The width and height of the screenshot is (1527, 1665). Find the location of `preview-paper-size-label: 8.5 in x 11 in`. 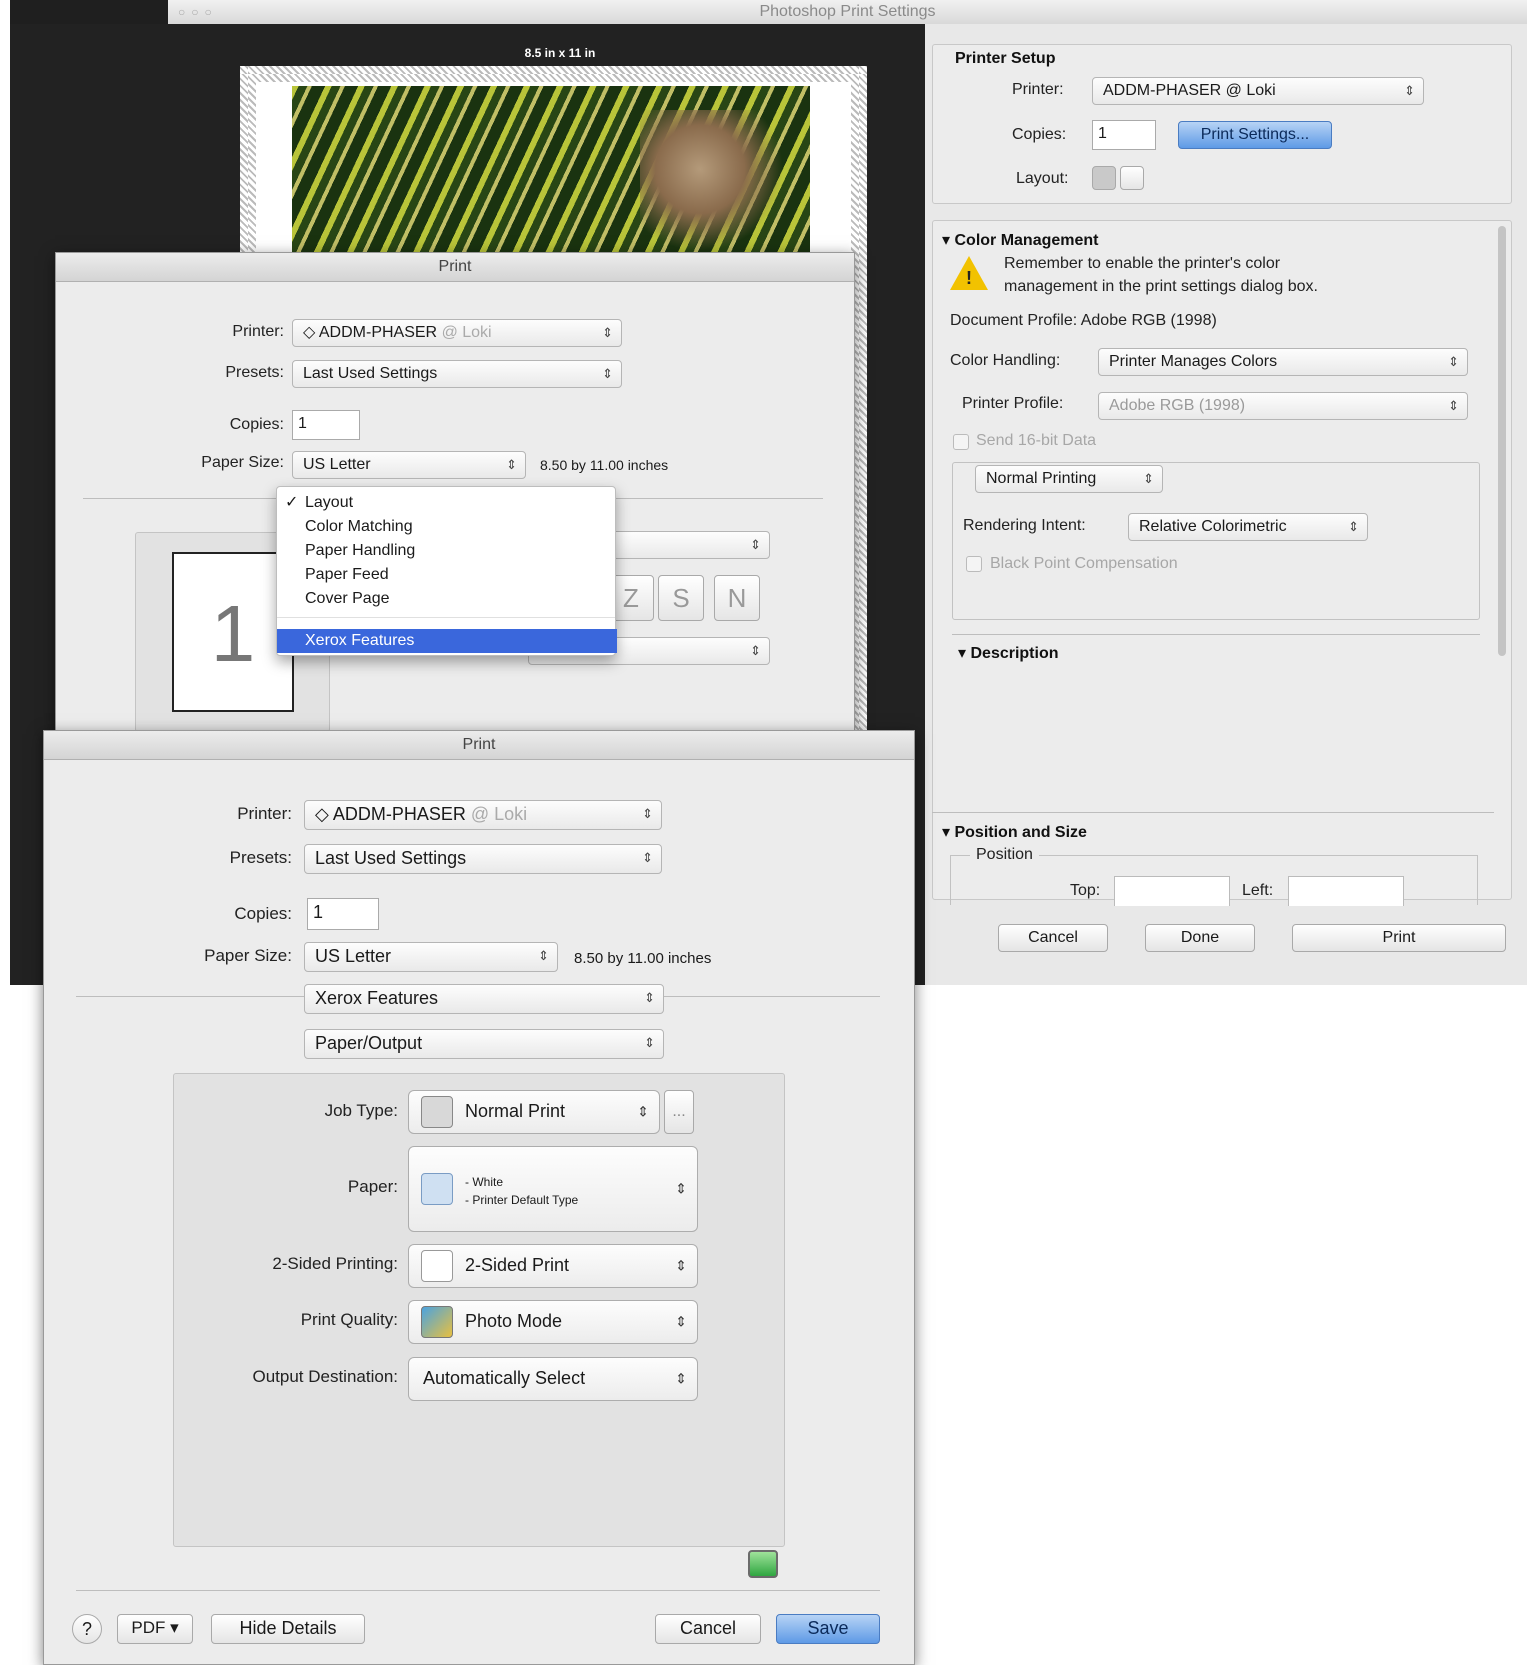

preview-paper-size-label: 8.5 in x 11 in is located at coordinates (560, 53).